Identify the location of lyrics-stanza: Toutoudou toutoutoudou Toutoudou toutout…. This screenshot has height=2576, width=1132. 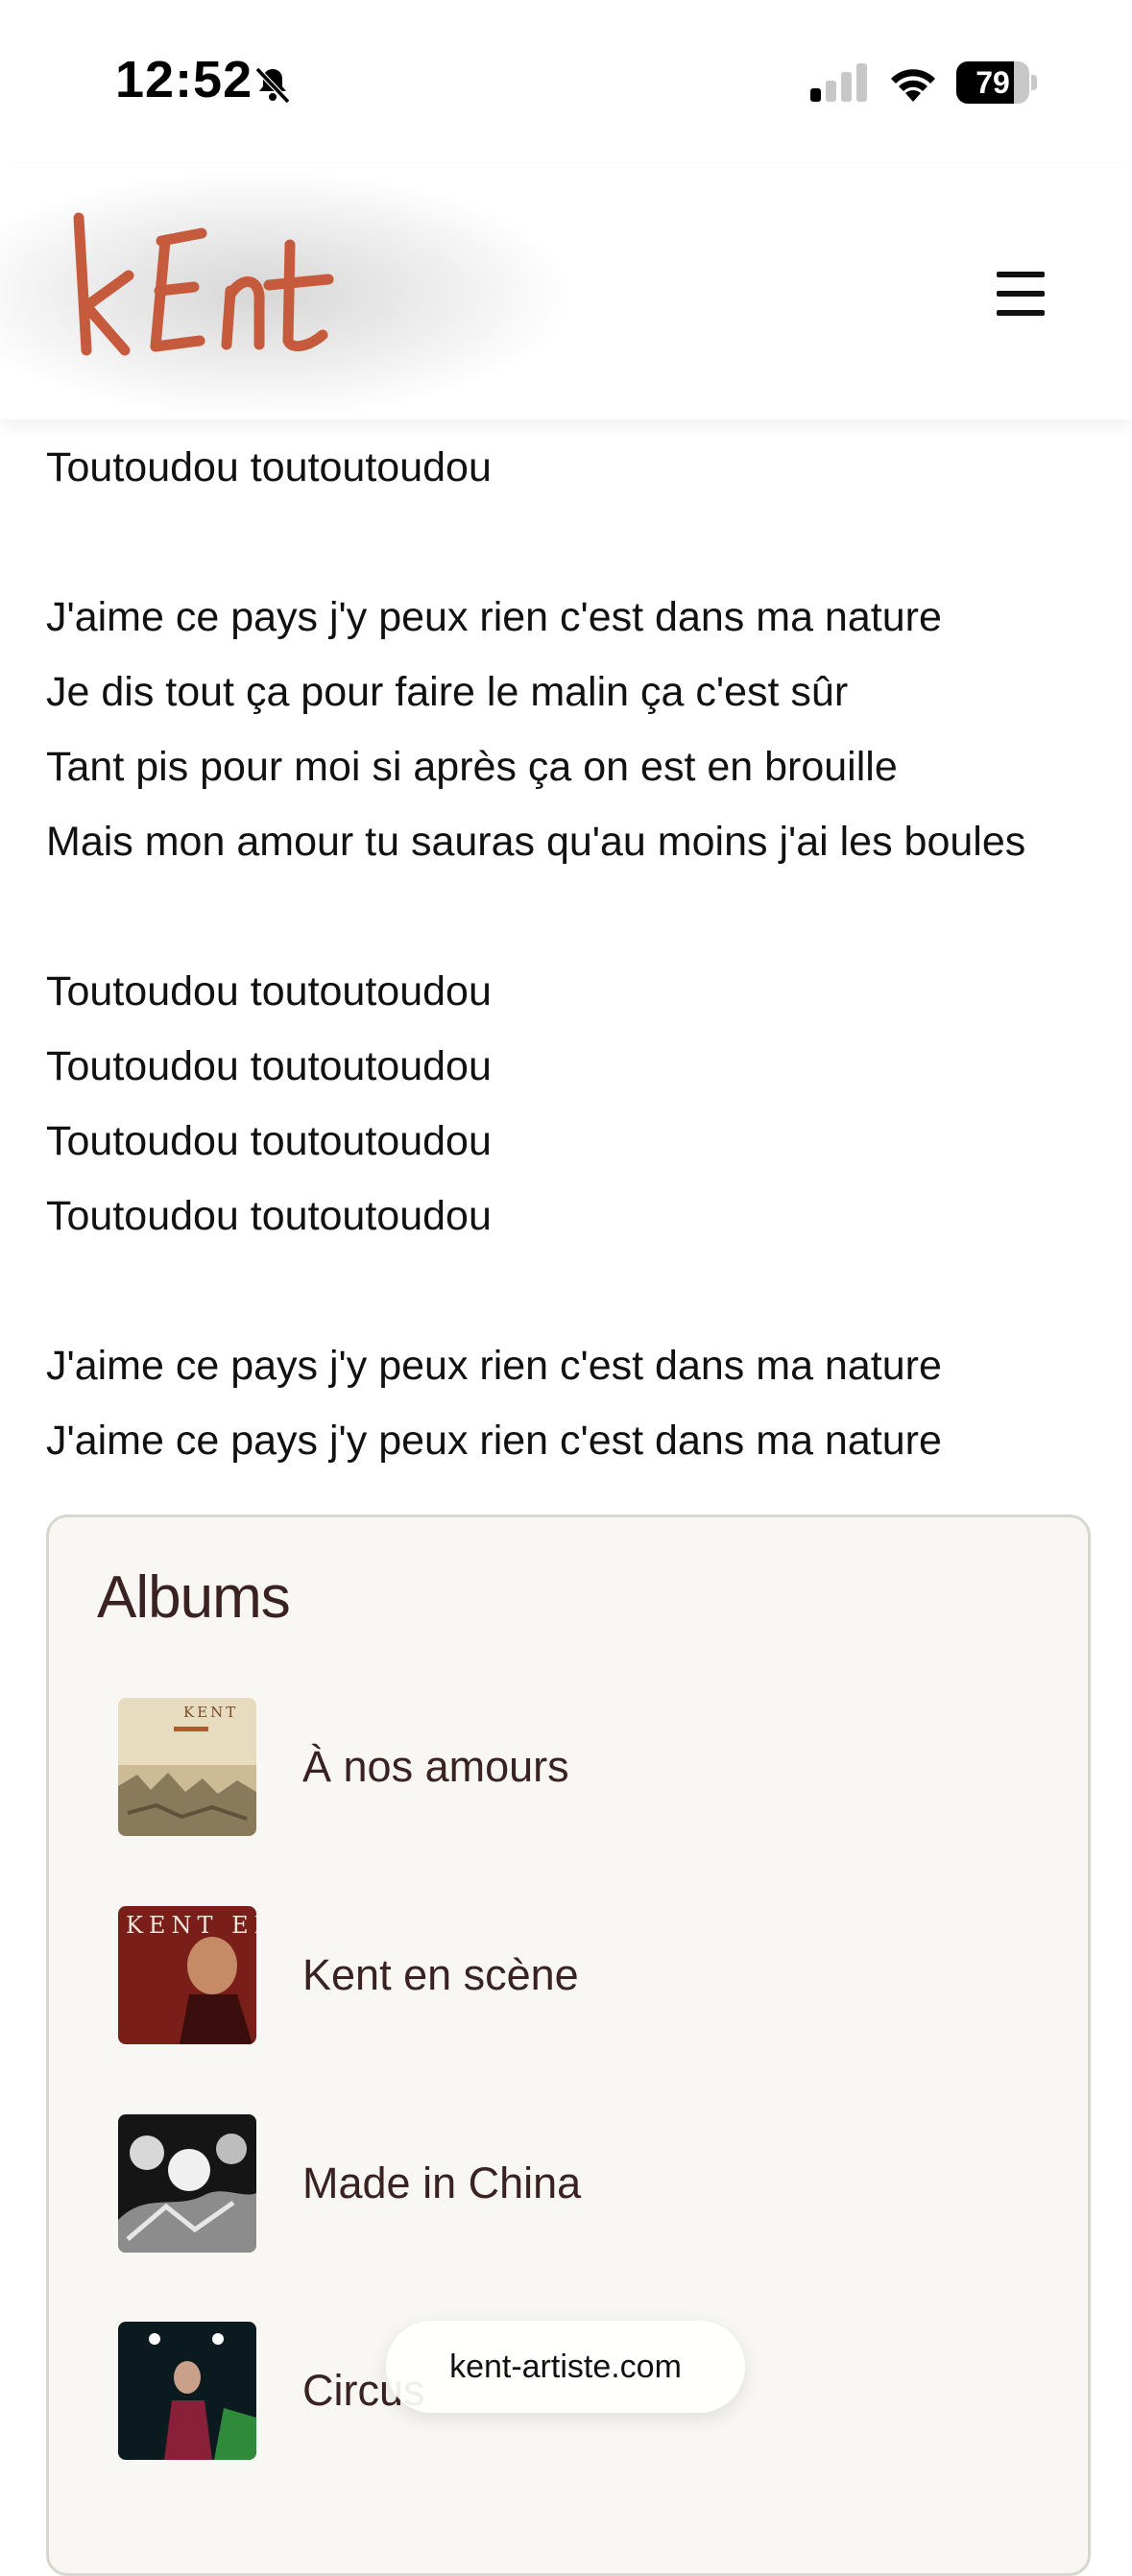
(574, 1103).